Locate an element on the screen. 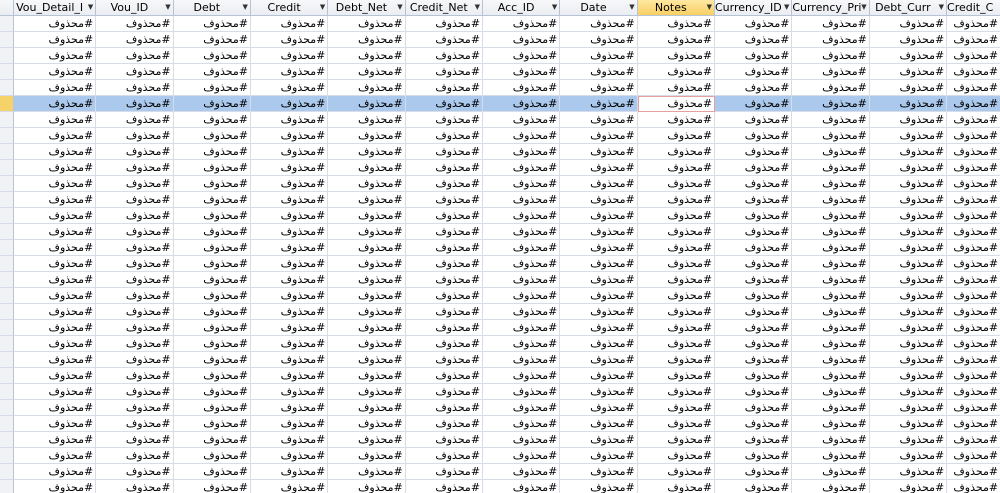 The height and width of the screenshot is (493, 1000). column-header: Acc_ID ▼ is located at coordinates (521, 8).